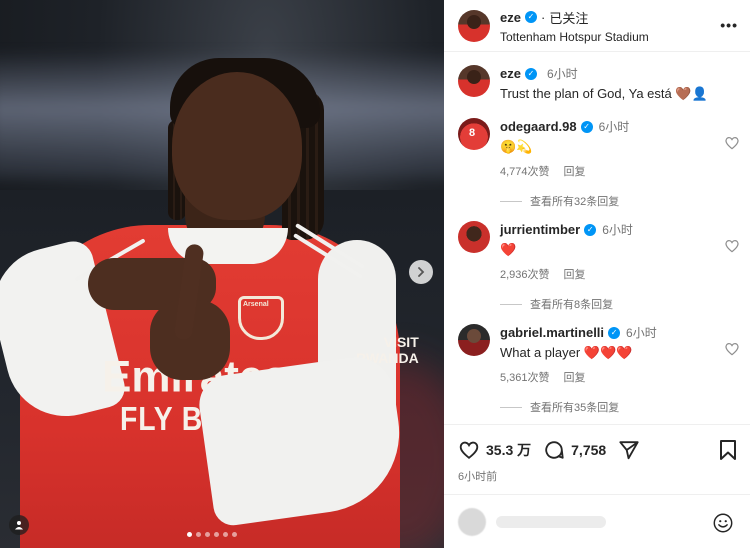 The width and height of the screenshot is (750, 548). I want to click on caption-author-avatar, so click(474, 81).